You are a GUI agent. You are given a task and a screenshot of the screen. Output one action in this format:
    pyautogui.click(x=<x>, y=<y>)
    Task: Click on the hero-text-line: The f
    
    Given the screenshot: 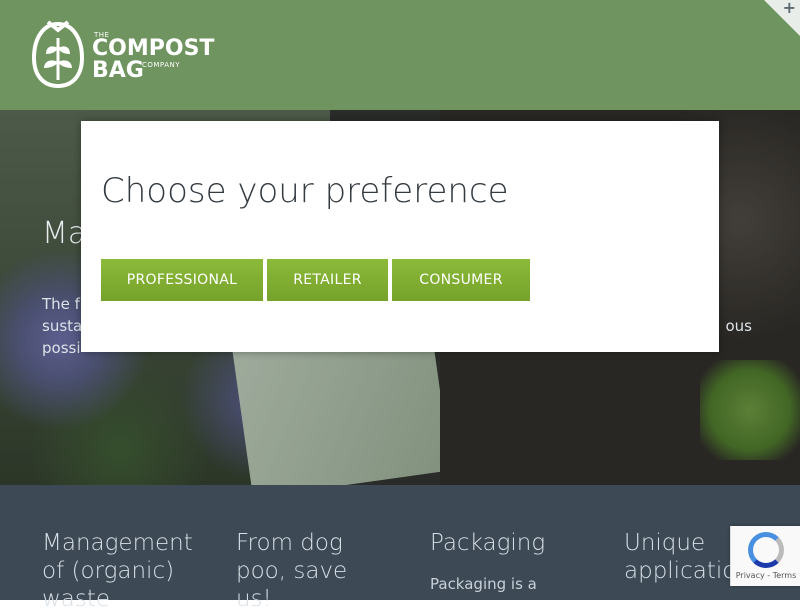 What is the action you would take?
    pyautogui.click(x=61, y=304)
    